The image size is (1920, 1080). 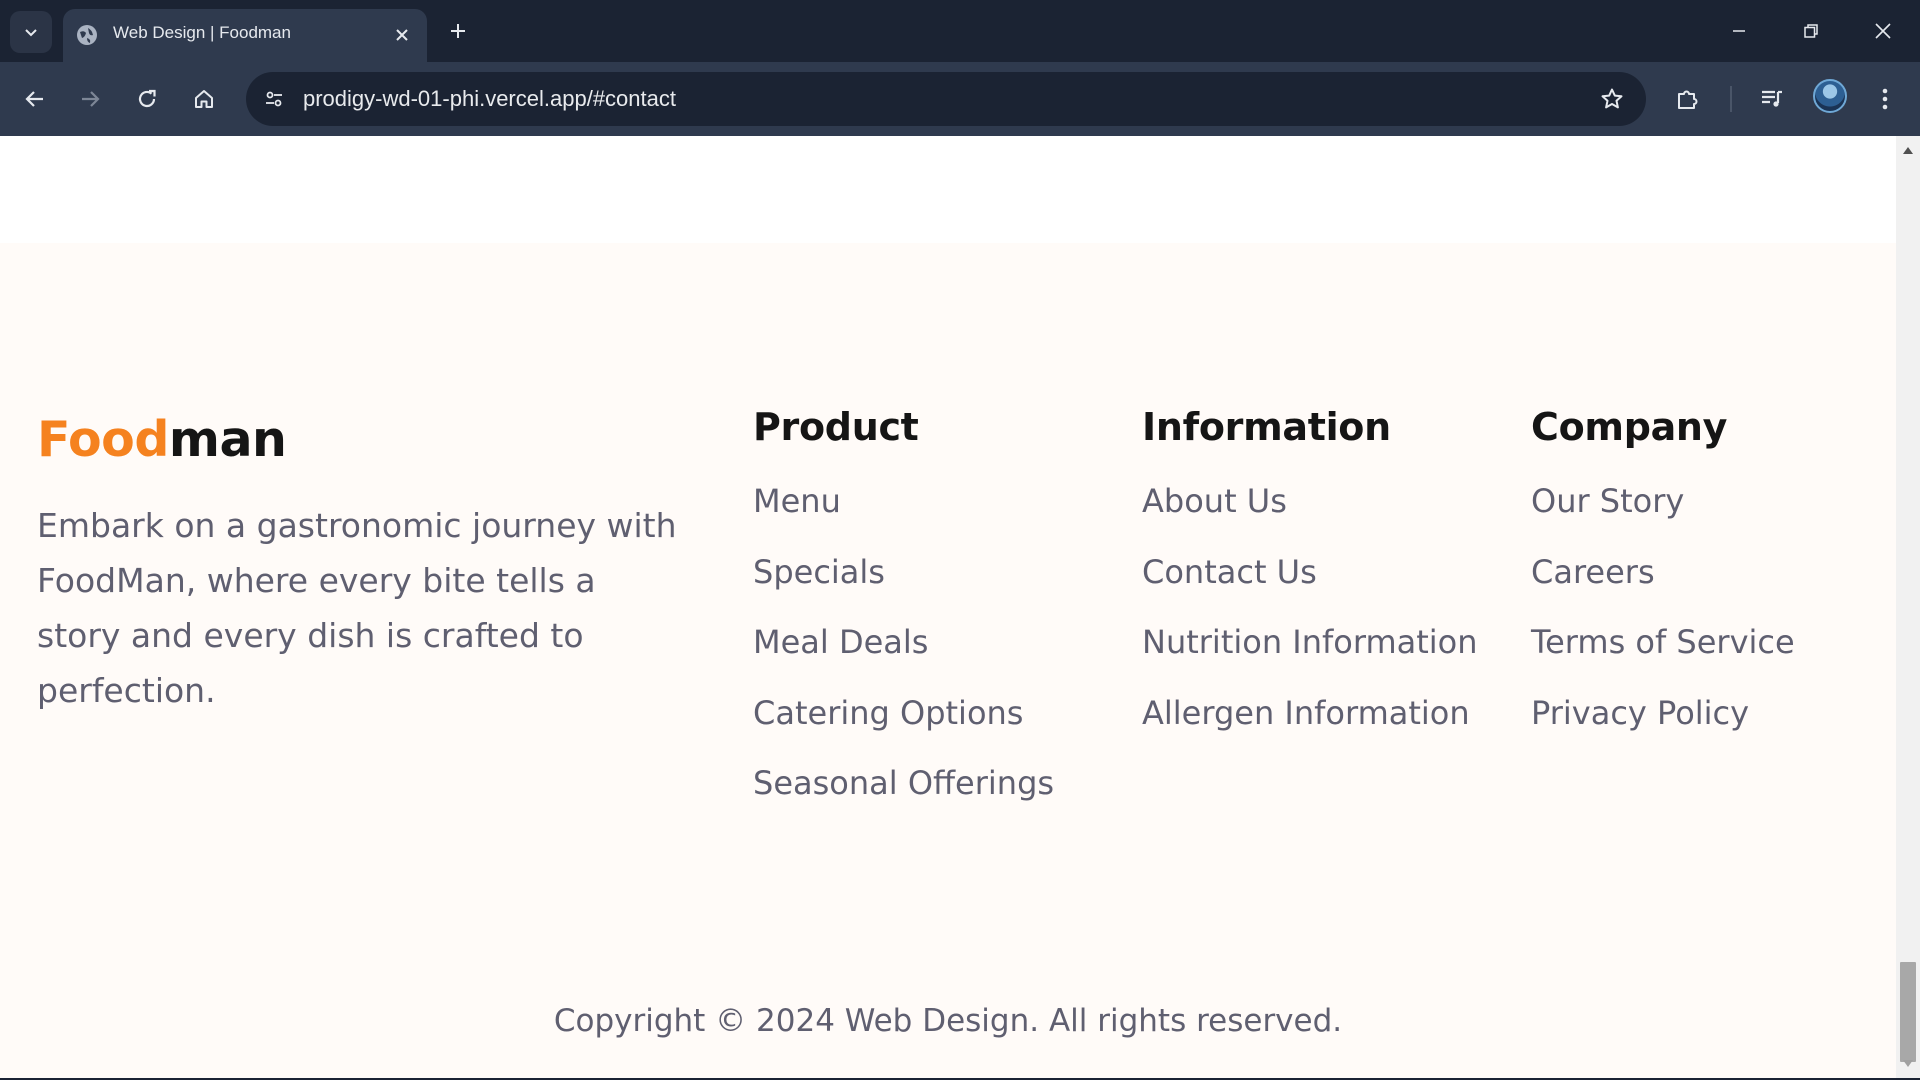 I want to click on tab-search-button, so click(x=31, y=32).